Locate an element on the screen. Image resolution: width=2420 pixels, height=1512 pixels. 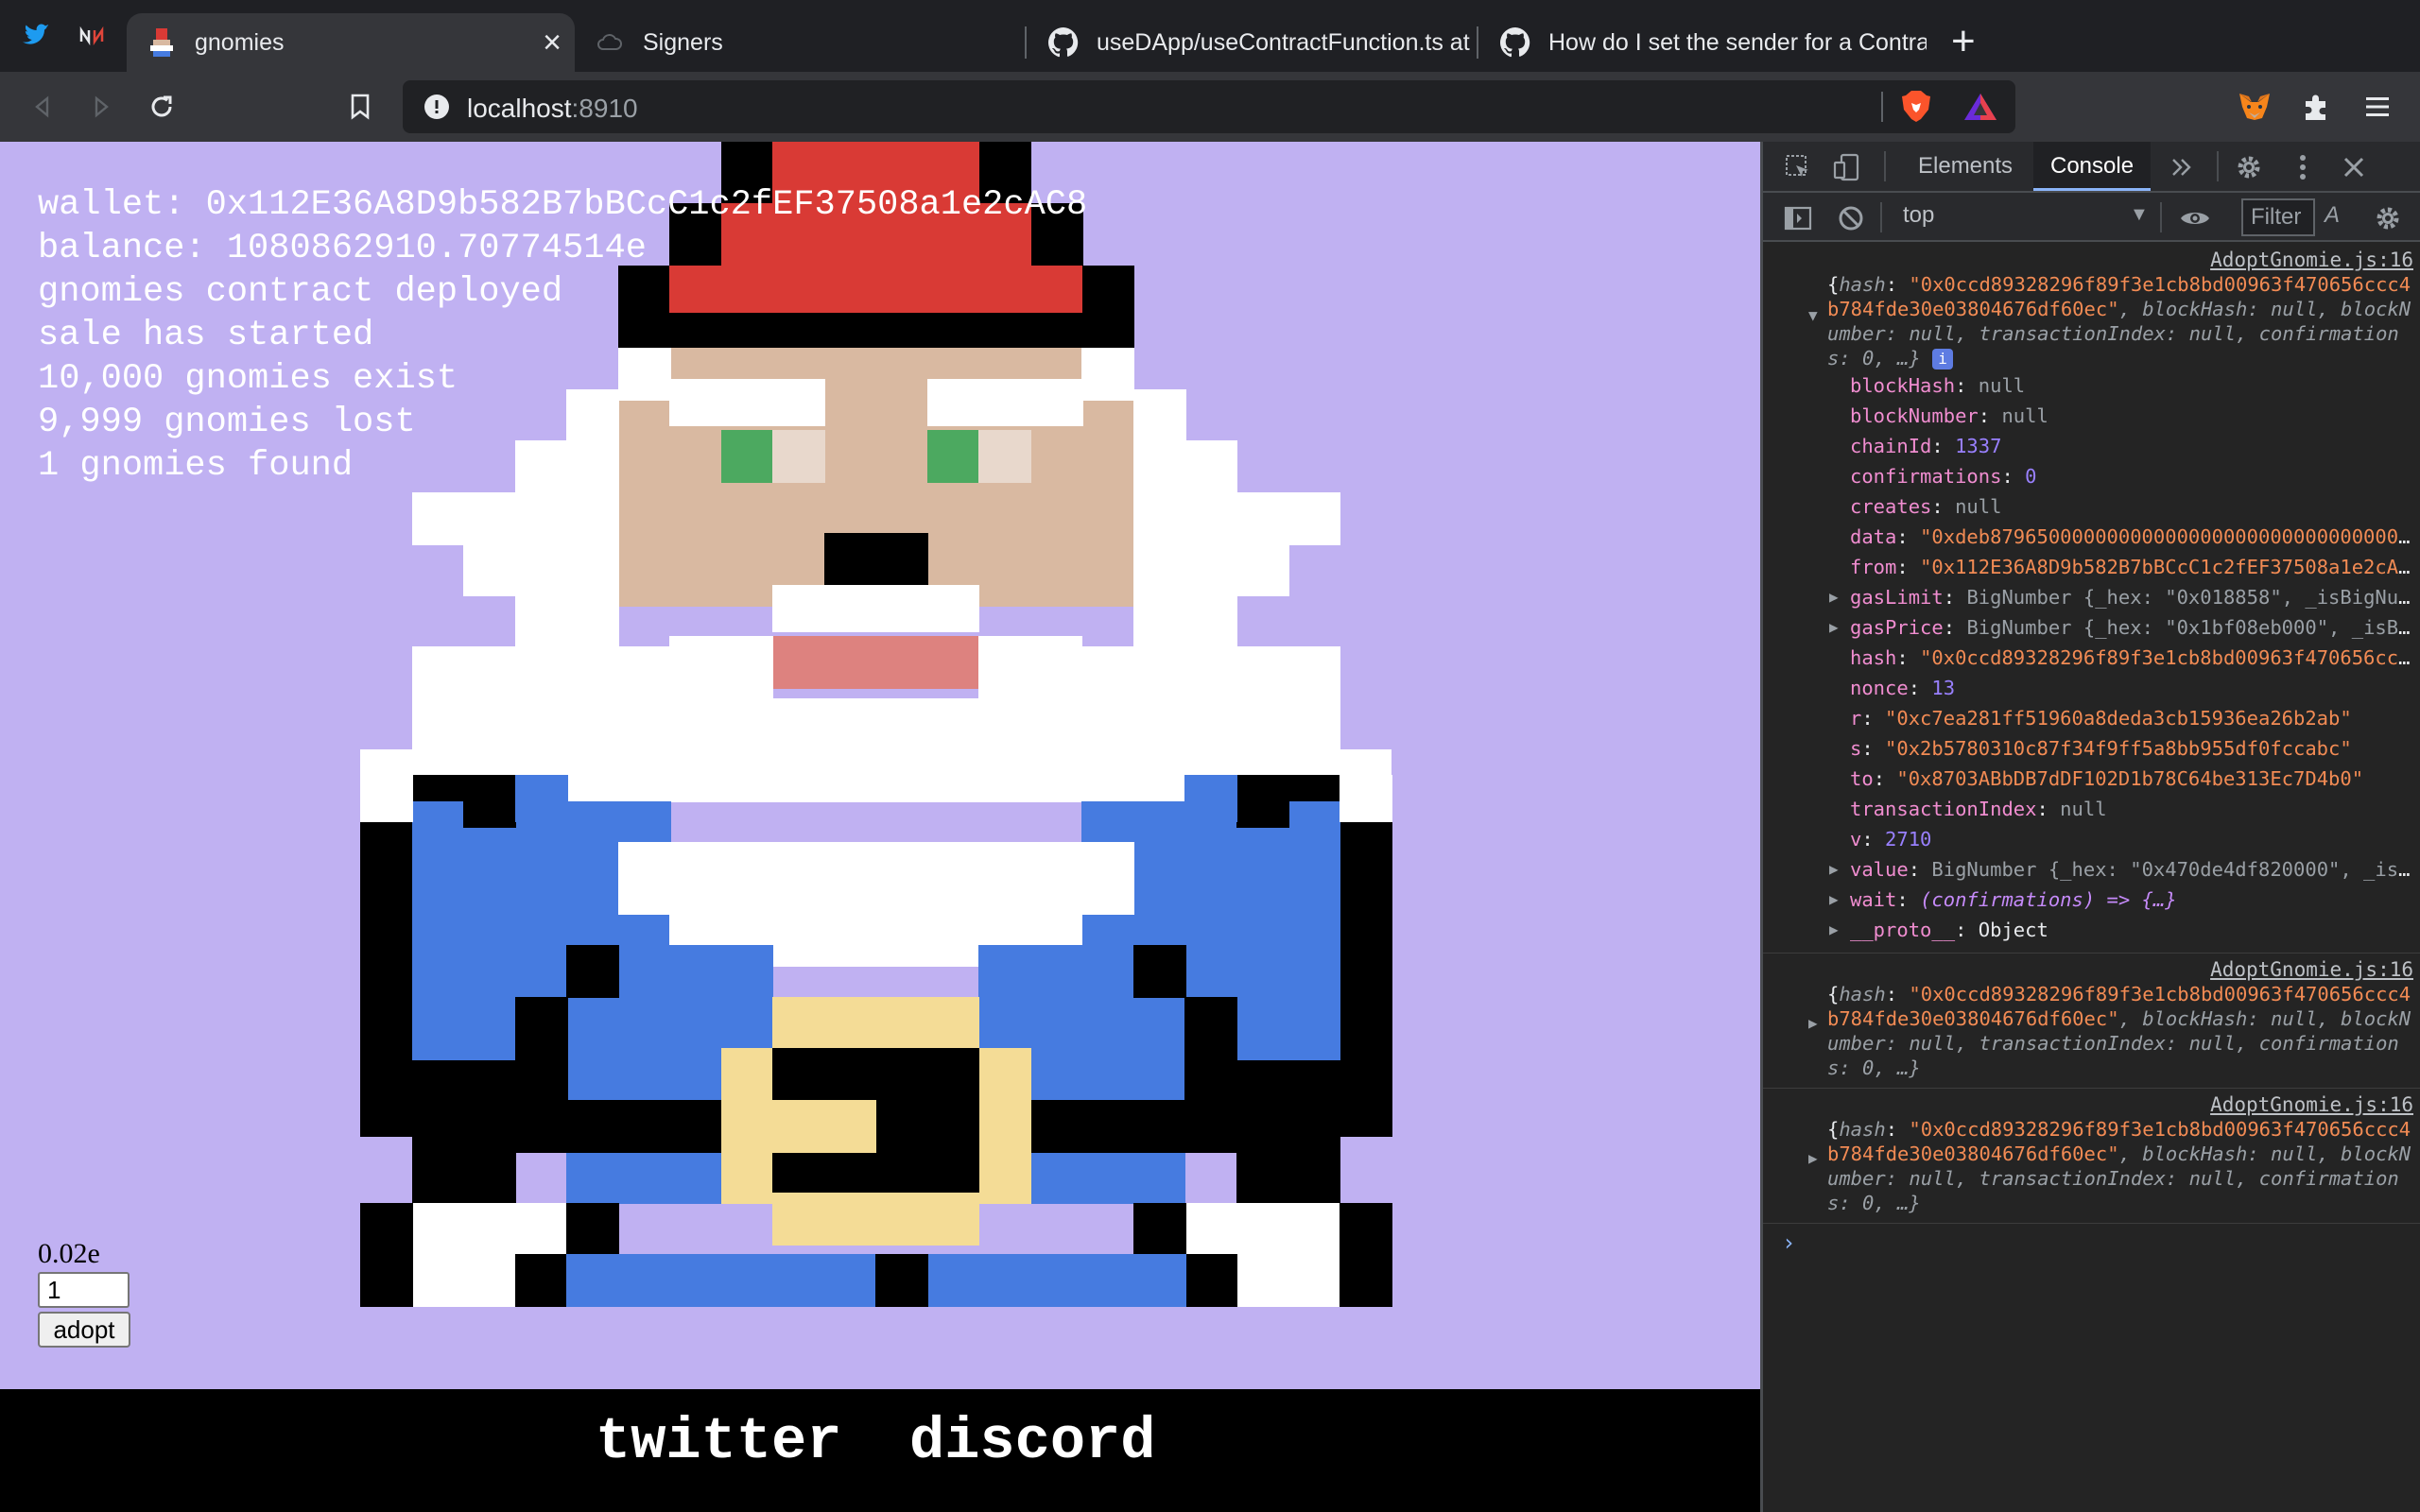
reload-icon is located at coordinates (161, 107).